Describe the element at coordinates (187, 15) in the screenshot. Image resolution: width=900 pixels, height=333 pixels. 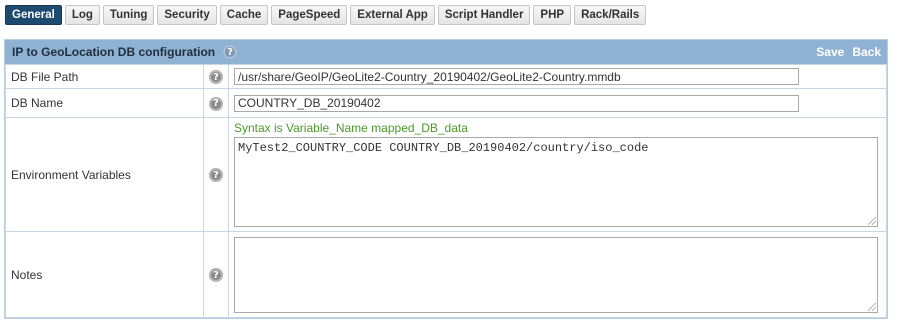
I see `tab-security: Security` at that location.